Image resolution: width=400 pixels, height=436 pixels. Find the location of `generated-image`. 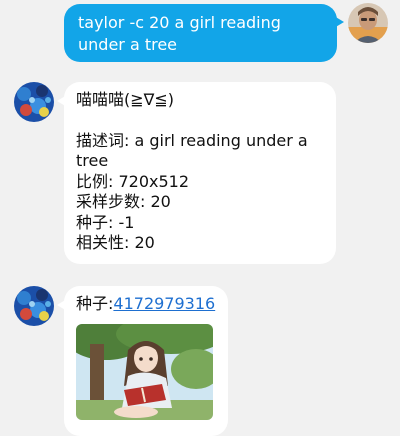

generated-image is located at coordinates (144, 372).